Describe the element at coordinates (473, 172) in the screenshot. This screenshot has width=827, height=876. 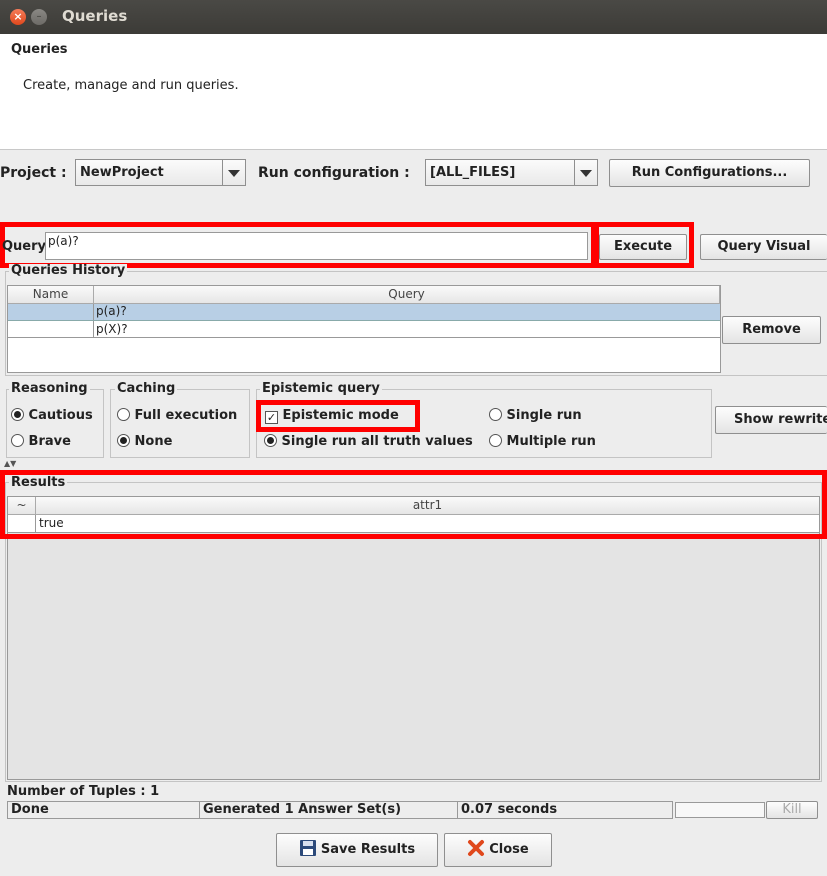
I see `run-config-select-value: [ALL_FILES]` at that location.